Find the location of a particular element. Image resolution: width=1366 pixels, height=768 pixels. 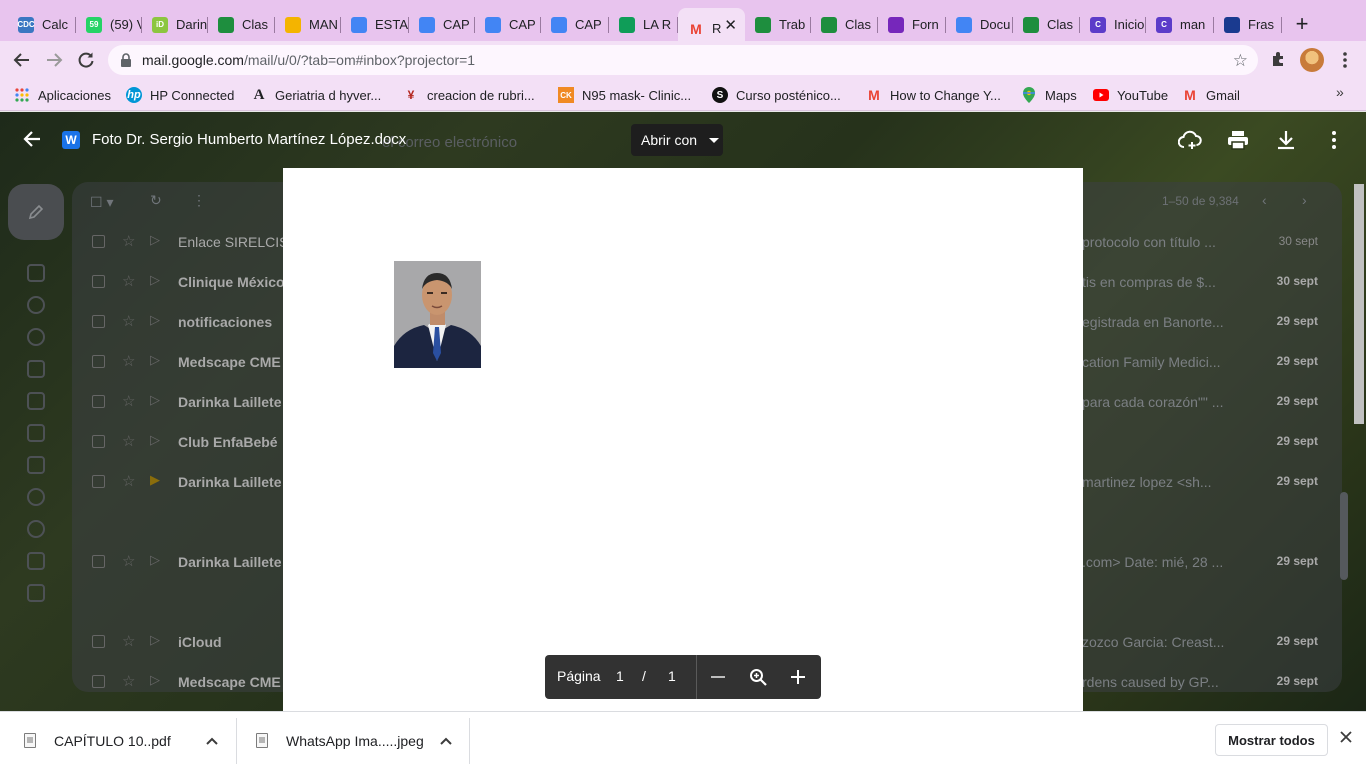

drafts-icon is located at coordinates (36, 433).